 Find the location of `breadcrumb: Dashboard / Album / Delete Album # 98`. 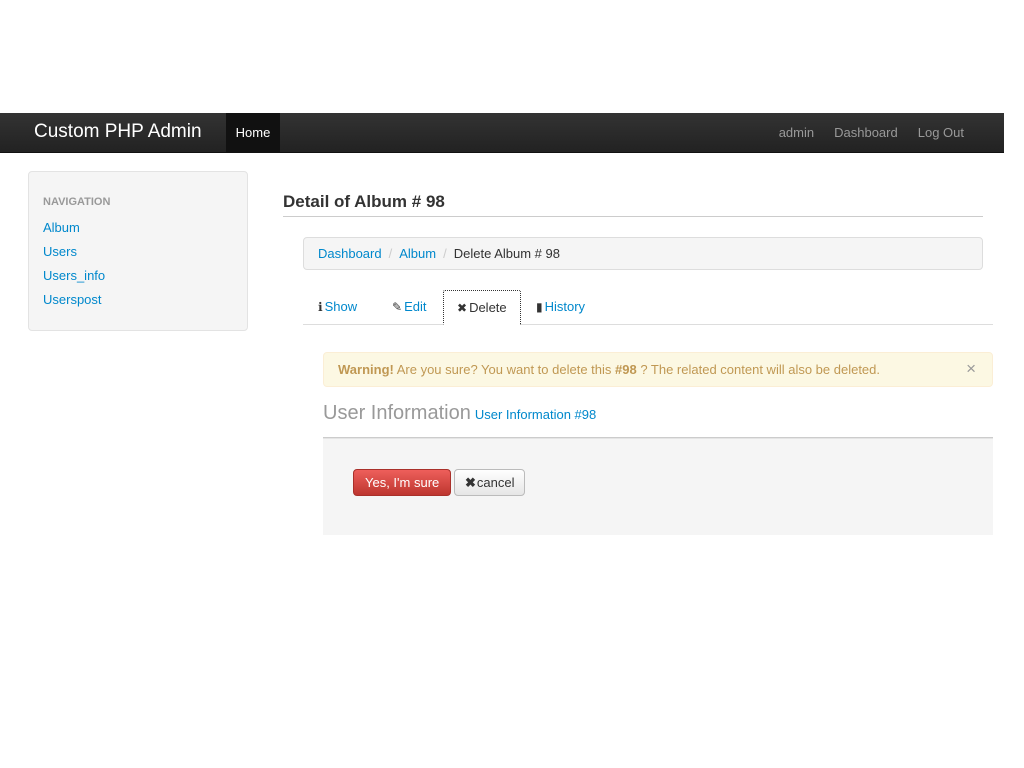

breadcrumb: Dashboard / Album / Delete Album # 98 is located at coordinates (643, 253).